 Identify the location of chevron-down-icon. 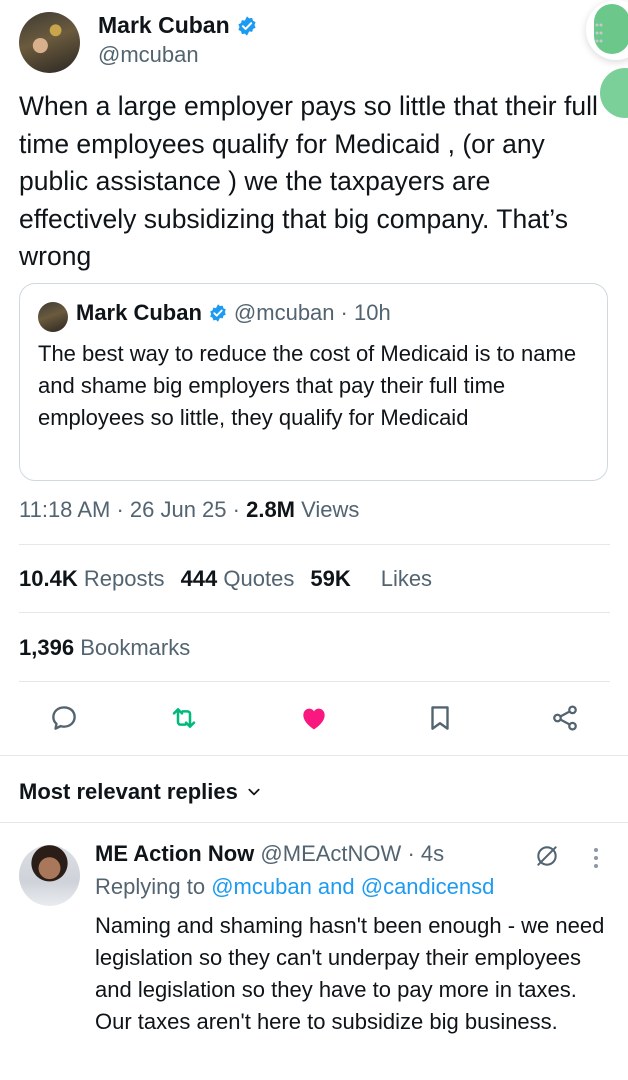
(254, 792).